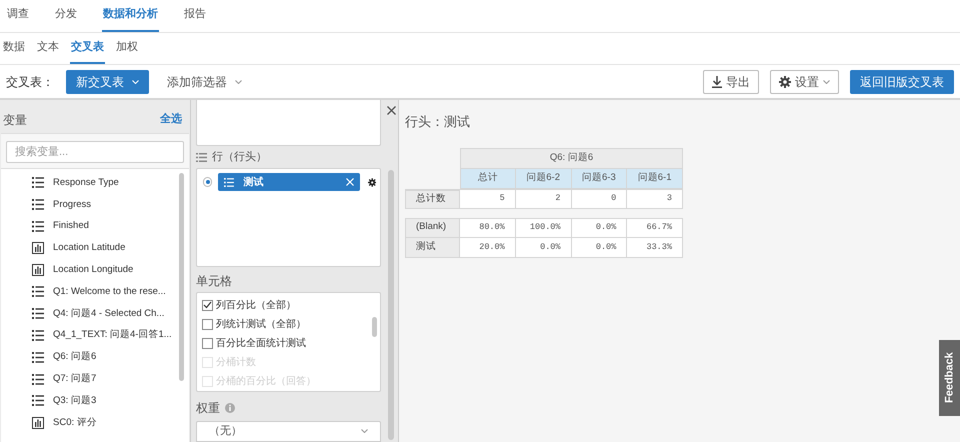 This screenshot has height=442, width=960. I want to click on variable-item: Q7: 问题7, so click(90, 379).